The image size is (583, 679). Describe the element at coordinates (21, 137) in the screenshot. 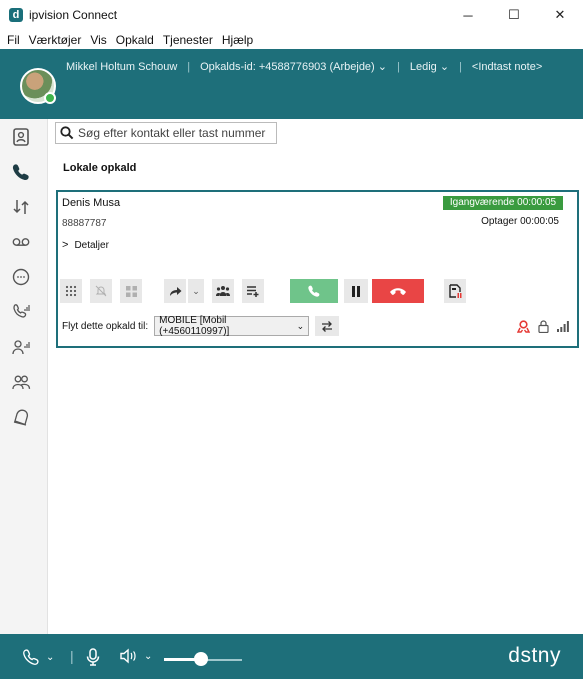

I see `contacts-icon` at that location.